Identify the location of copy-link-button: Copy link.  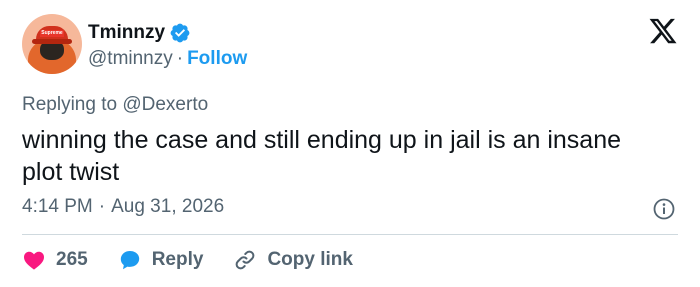
(293, 260).